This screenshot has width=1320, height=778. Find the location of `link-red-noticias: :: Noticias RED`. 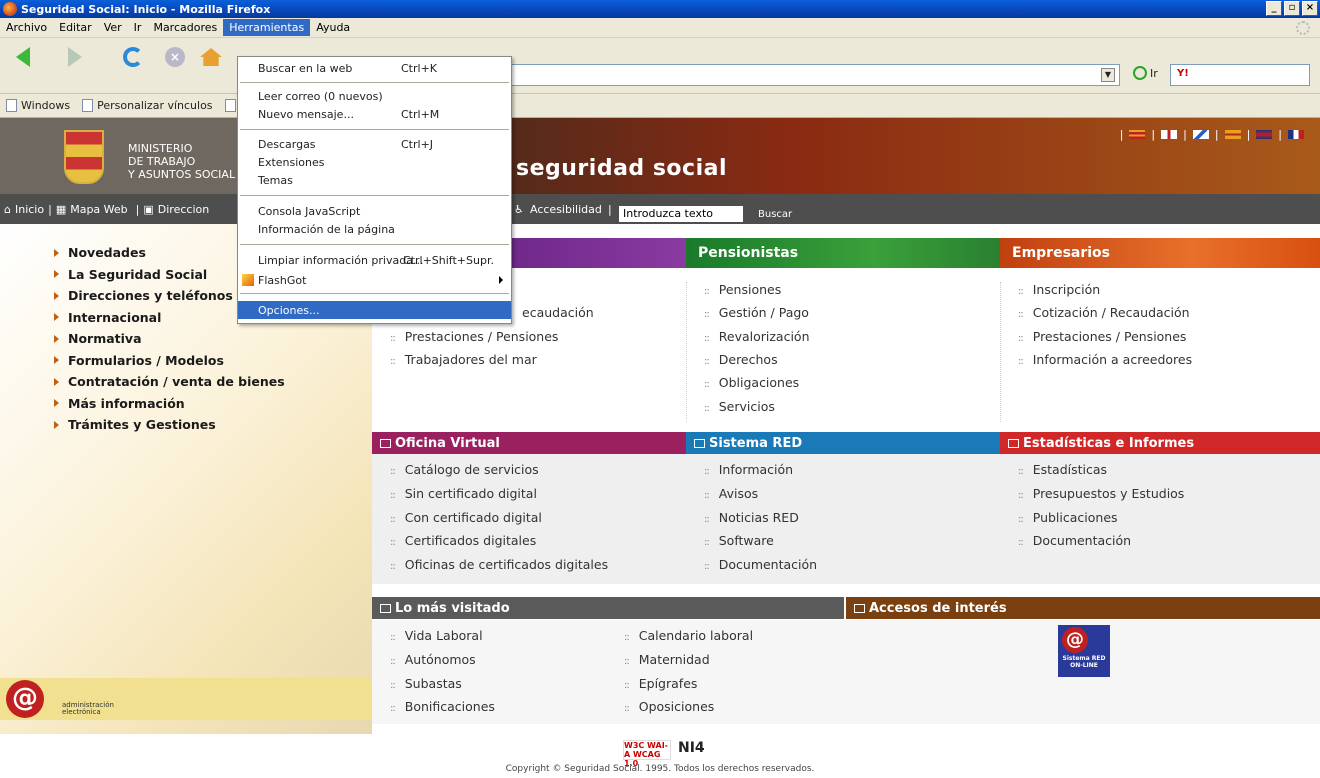

link-red-noticias: :: Noticias RED is located at coordinates (751, 517).